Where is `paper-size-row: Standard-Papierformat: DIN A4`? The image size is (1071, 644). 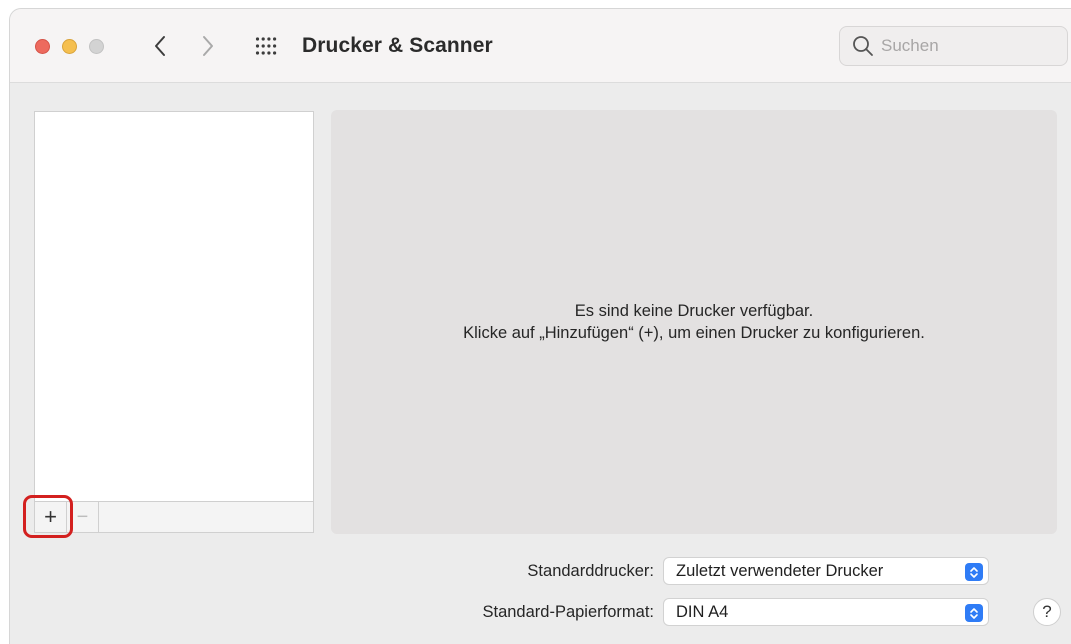 paper-size-row: Standard-Papierformat: DIN A4 is located at coordinates (540, 612).